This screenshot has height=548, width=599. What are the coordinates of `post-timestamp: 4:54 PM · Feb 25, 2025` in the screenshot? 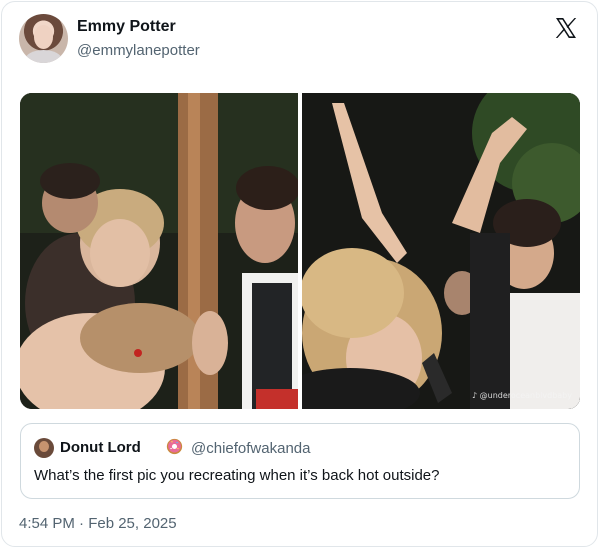 It's located at (98, 523).